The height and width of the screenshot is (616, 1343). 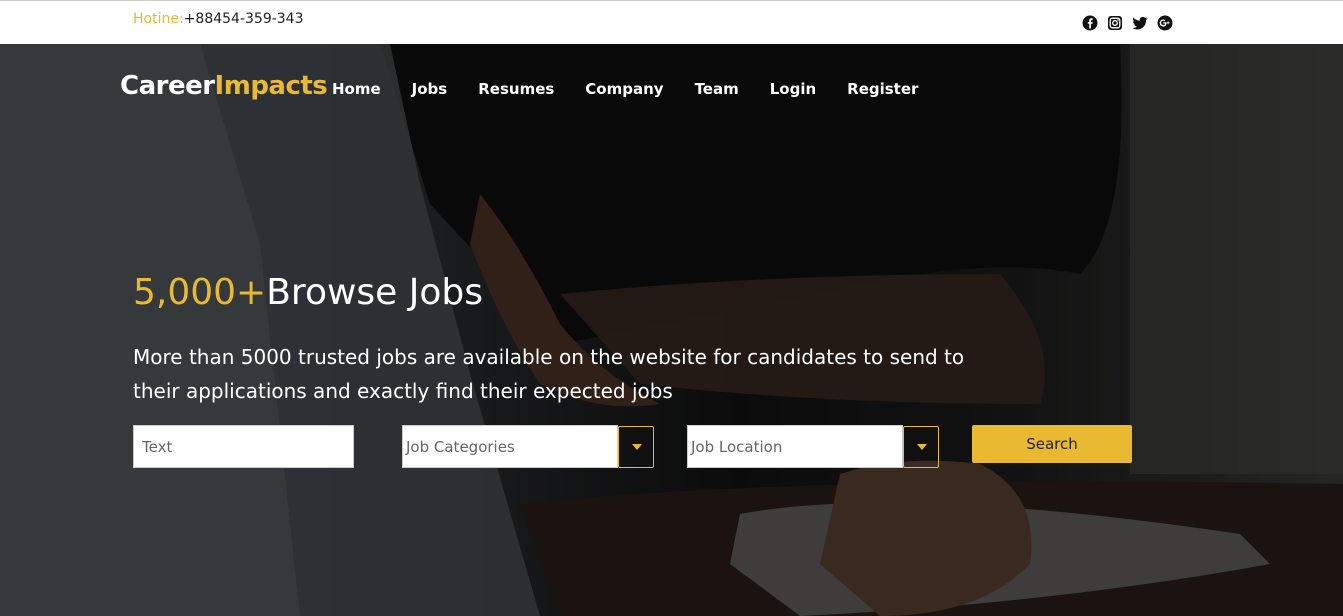 What do you see at coordinates (158, 19) in the screenshot?
I see `hotline-label: Hotine:` at bounding box center [158, 19].